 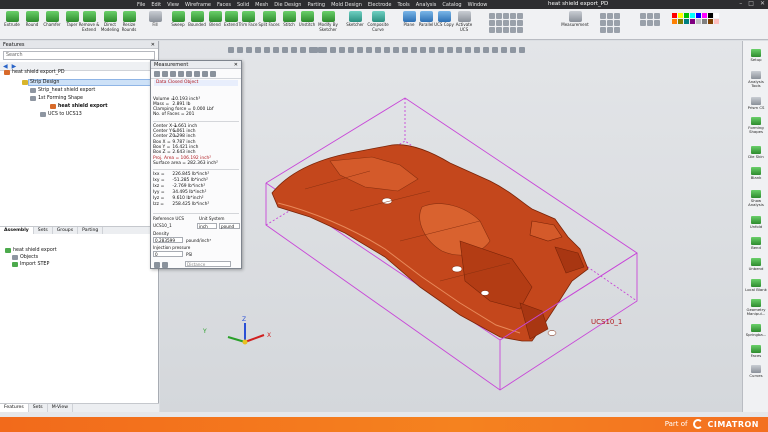 What do you see at coordinates (403, 5) in the screenshot?
I see `menu-tools: Tools` at bounding box center [403, 5].